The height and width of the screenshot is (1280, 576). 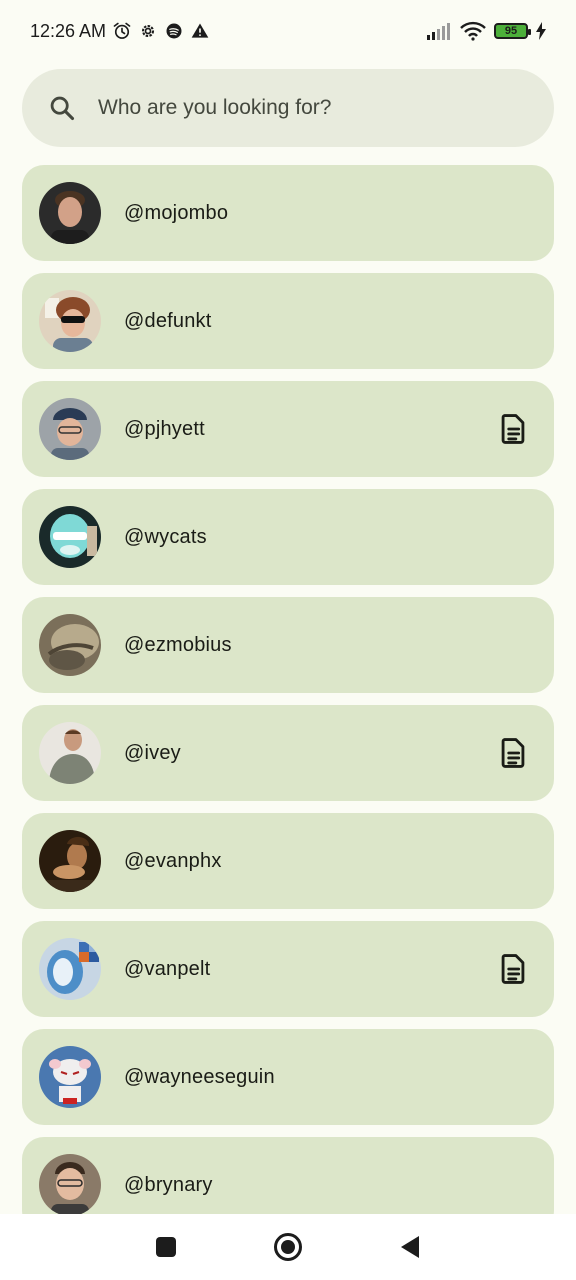 I want to click on battery-icon: 95, so click(x=512, y=31).